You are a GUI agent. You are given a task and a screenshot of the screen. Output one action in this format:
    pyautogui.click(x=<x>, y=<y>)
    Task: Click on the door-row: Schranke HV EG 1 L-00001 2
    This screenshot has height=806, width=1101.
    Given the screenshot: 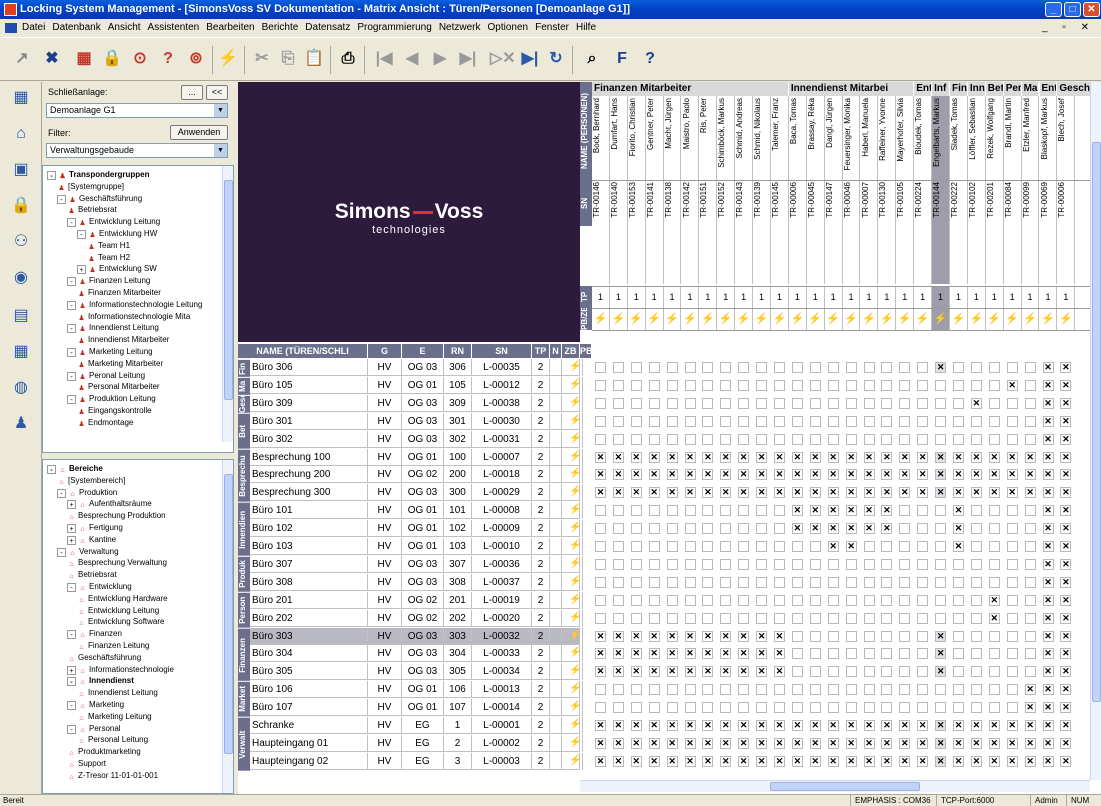 What is the action you would take?
    pyautogui.click(x=410, y=725)
    